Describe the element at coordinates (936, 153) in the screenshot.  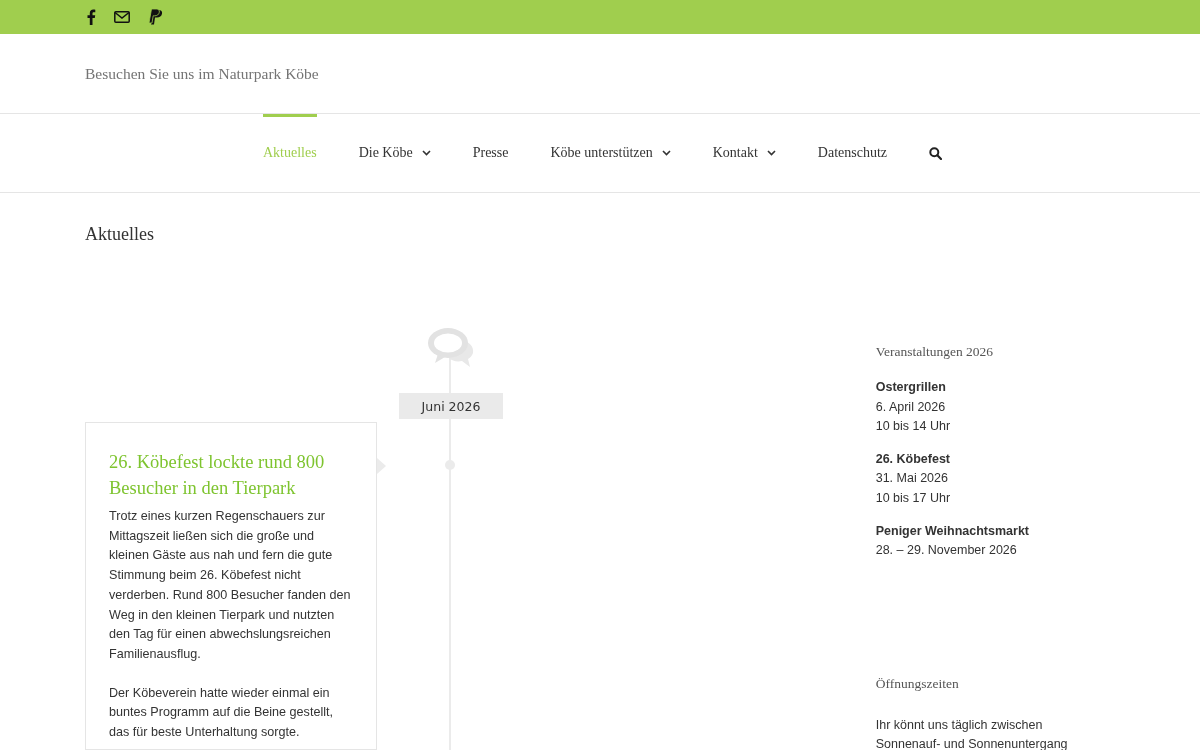
I see `search-icon` at that location.